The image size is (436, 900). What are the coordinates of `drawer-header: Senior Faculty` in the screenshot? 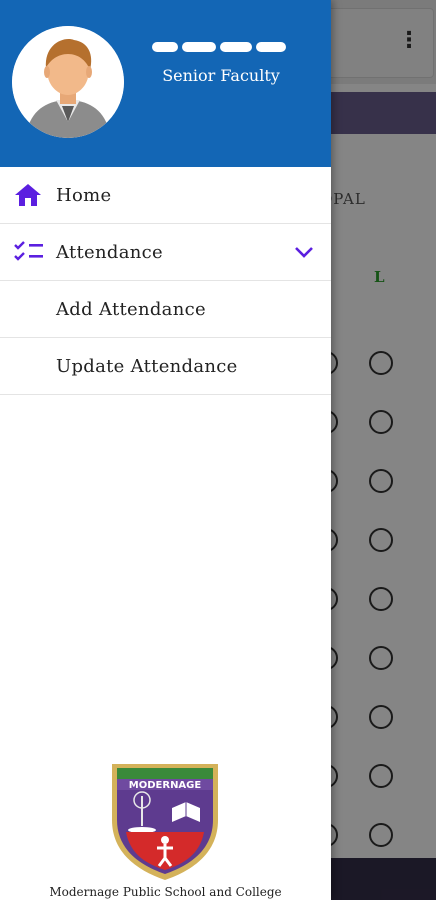 It's located at (165, 83).